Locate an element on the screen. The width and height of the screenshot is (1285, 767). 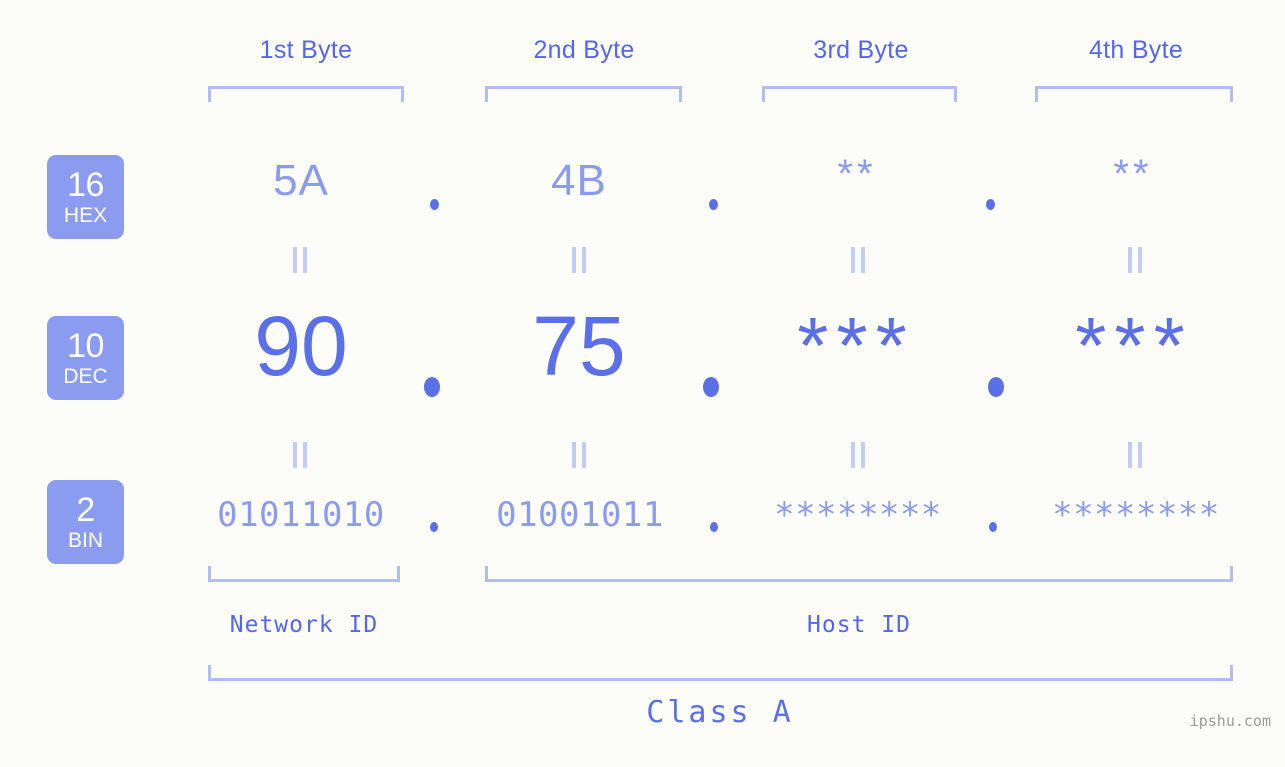
byte-header-3: 3rd Byte is located at coordinates (861, 50).